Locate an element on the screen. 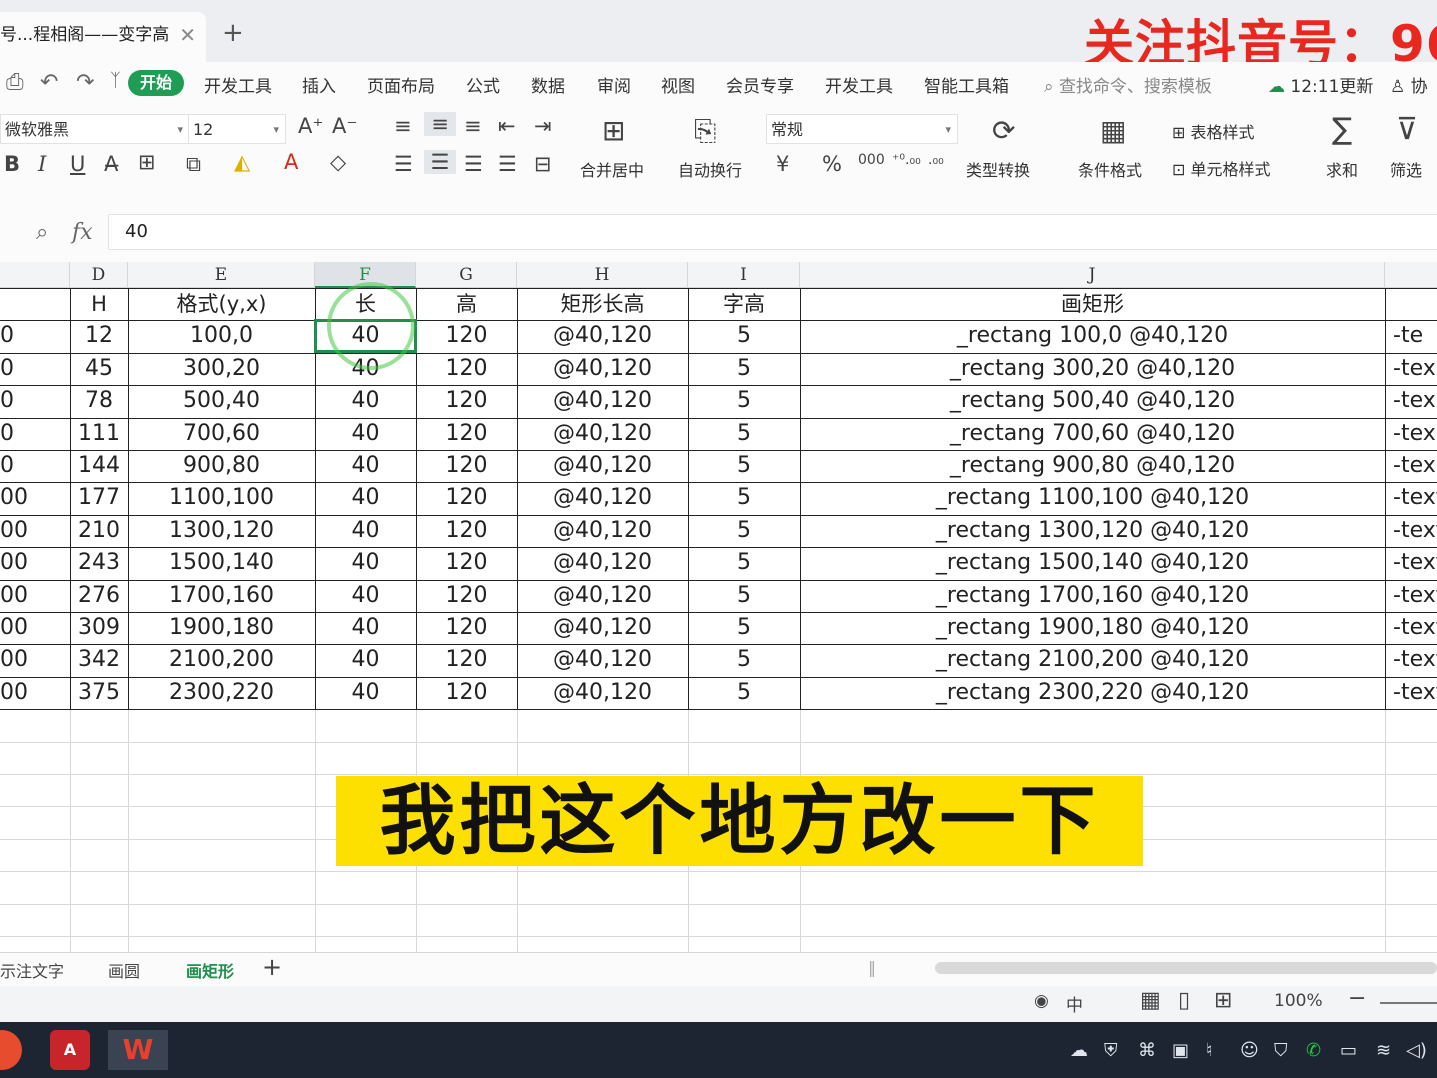  table-cell-e: 1700,160 is located at coordinates (221, 596).